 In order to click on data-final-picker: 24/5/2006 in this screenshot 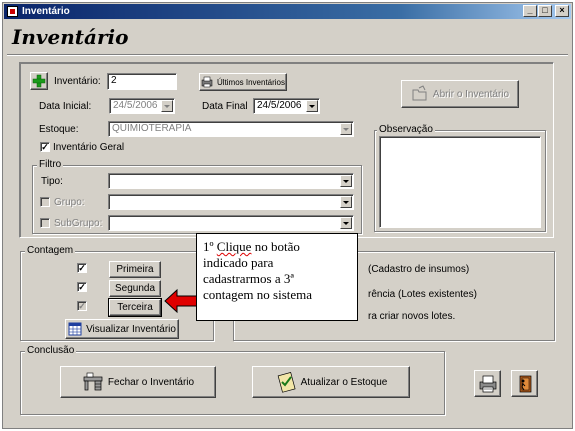, I will do `click(286, 106)`.